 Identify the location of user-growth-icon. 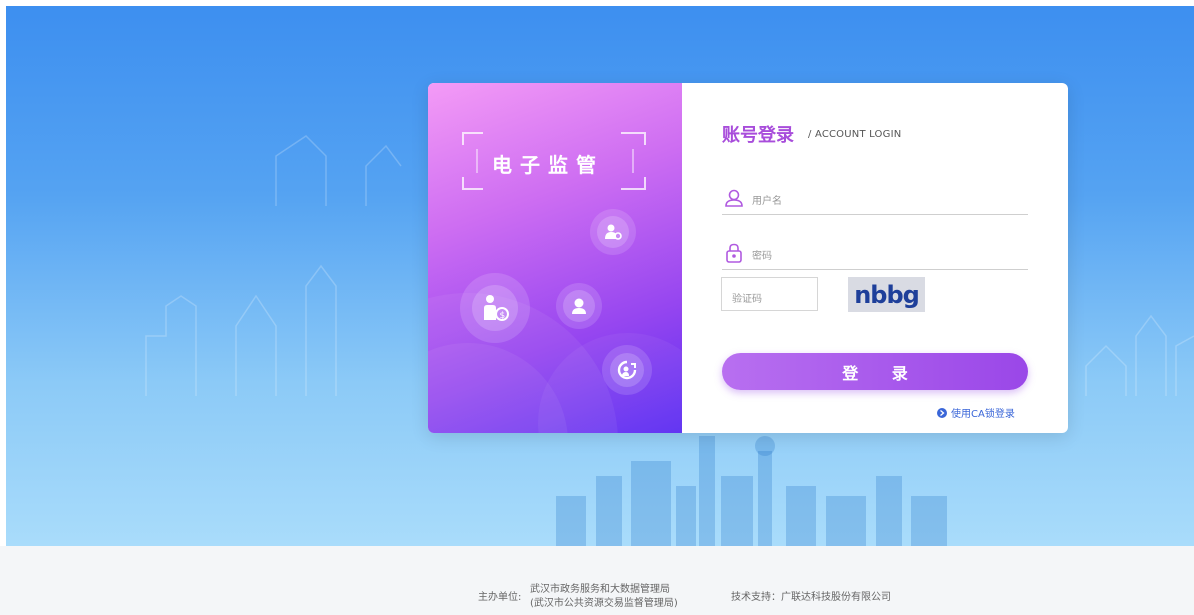
(627, 370).